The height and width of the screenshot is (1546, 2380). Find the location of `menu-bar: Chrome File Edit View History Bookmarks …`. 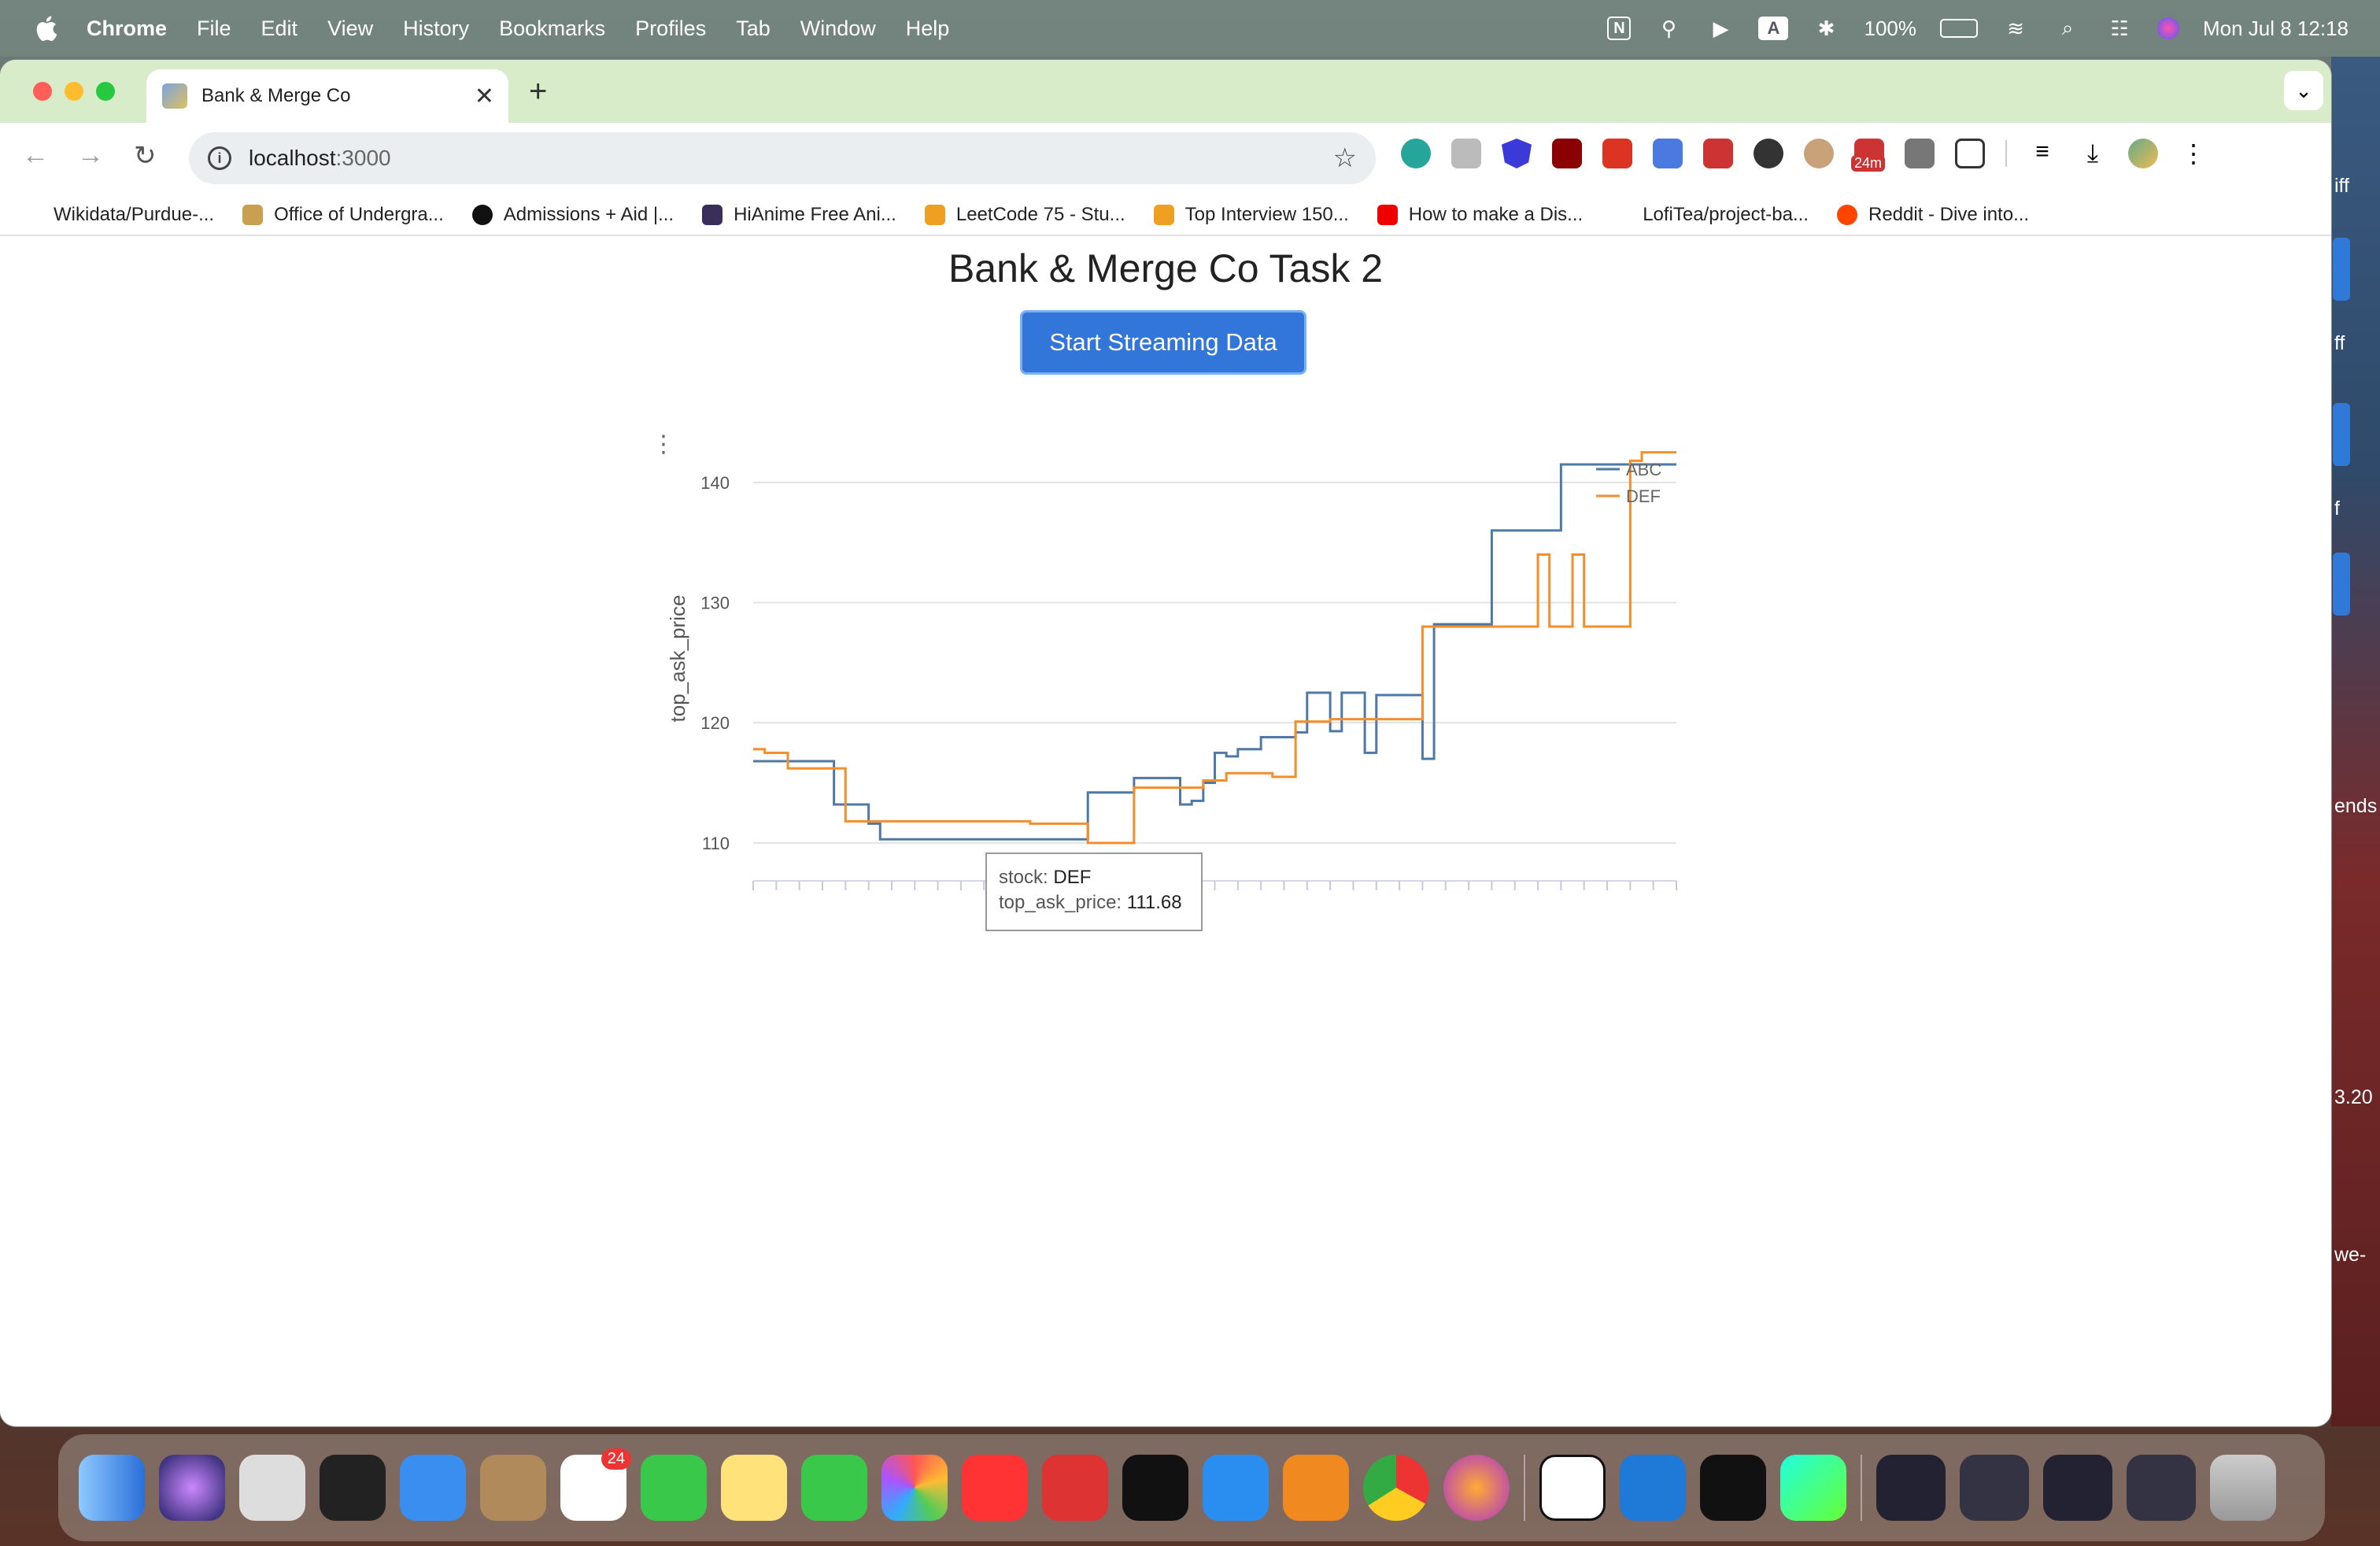

menu-bar: Chrome File Edit View History Bookmarks … is located at coordinates (1190, 28).